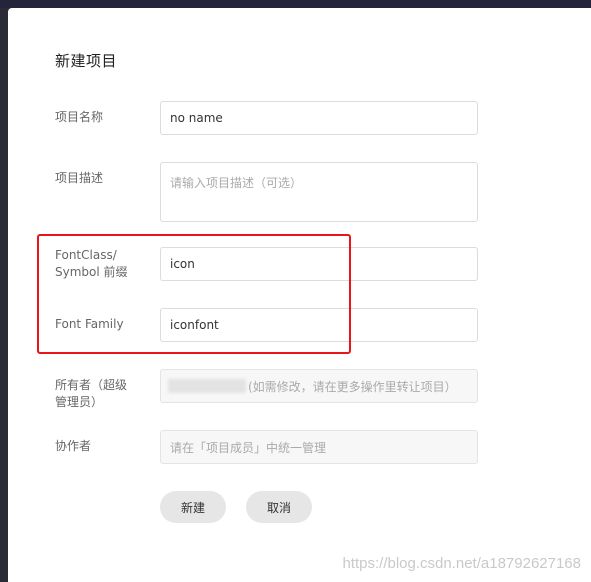 This screenshot has width=591, height=582. What do you see at coordinates (79, 117) in the screenshot?
I see `project-name-label: 项目名称` at bounding box center [79, 117].